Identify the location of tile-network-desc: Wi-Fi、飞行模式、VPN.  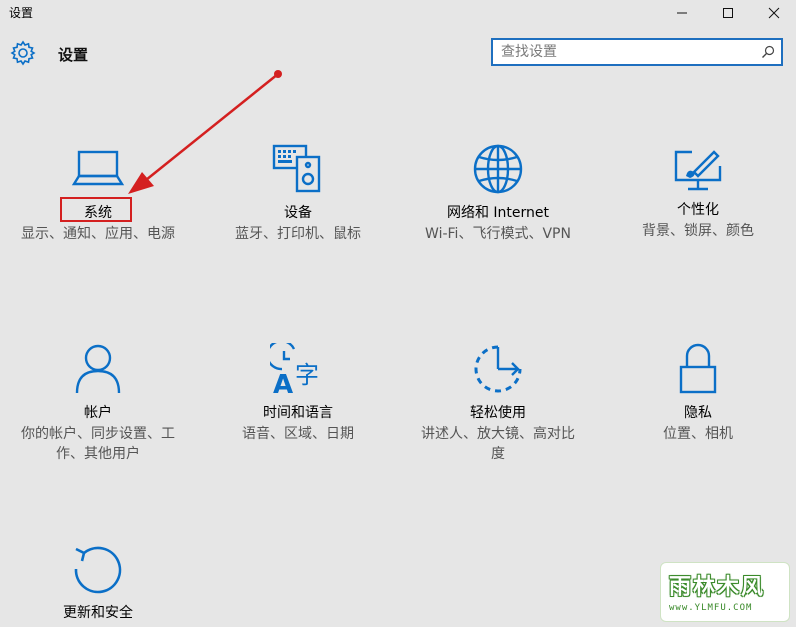
(498, 234).